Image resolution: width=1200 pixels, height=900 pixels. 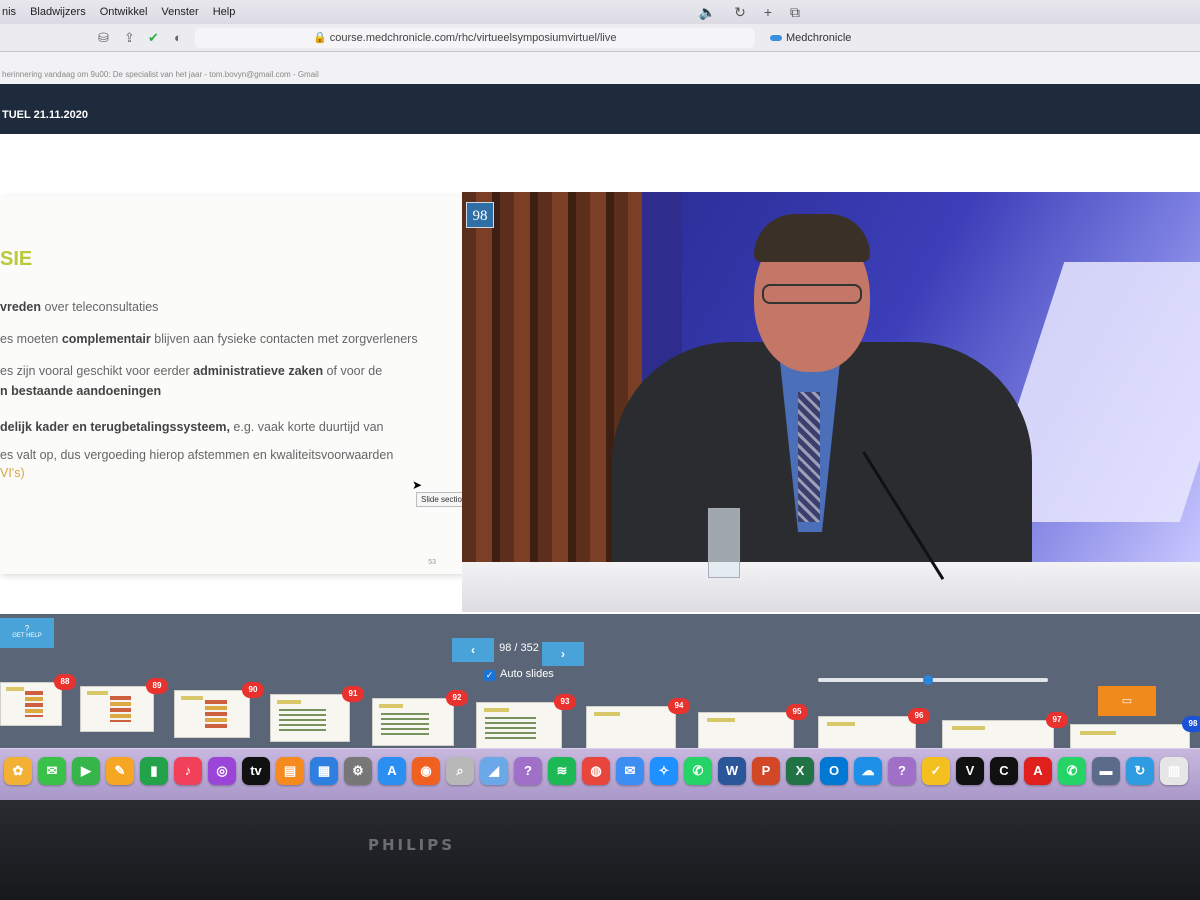 What do you see at coordinates (868, 771) in the screenshot?
I see `onedrive-icon: ☁` at bounding box center [868, 771].